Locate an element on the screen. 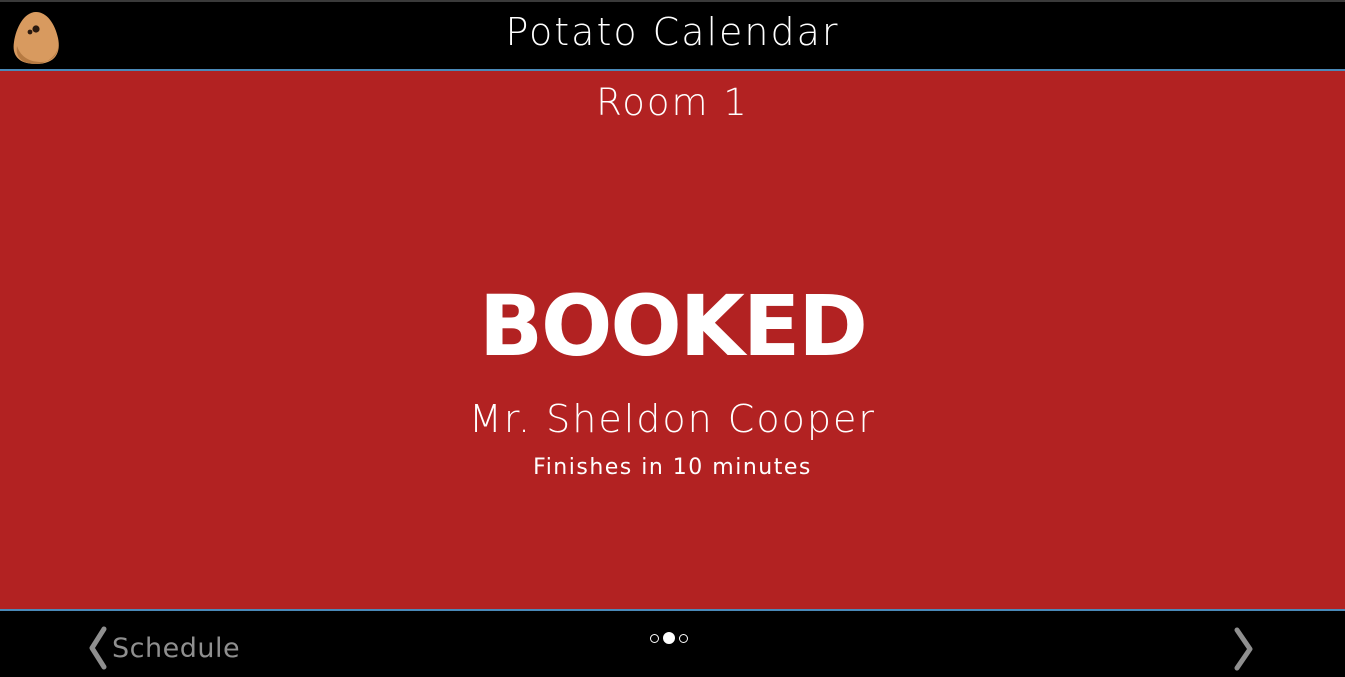 This screenshot has width=1345, height=677. app-title: Potato Calendar is located at coordinates (672, 32).